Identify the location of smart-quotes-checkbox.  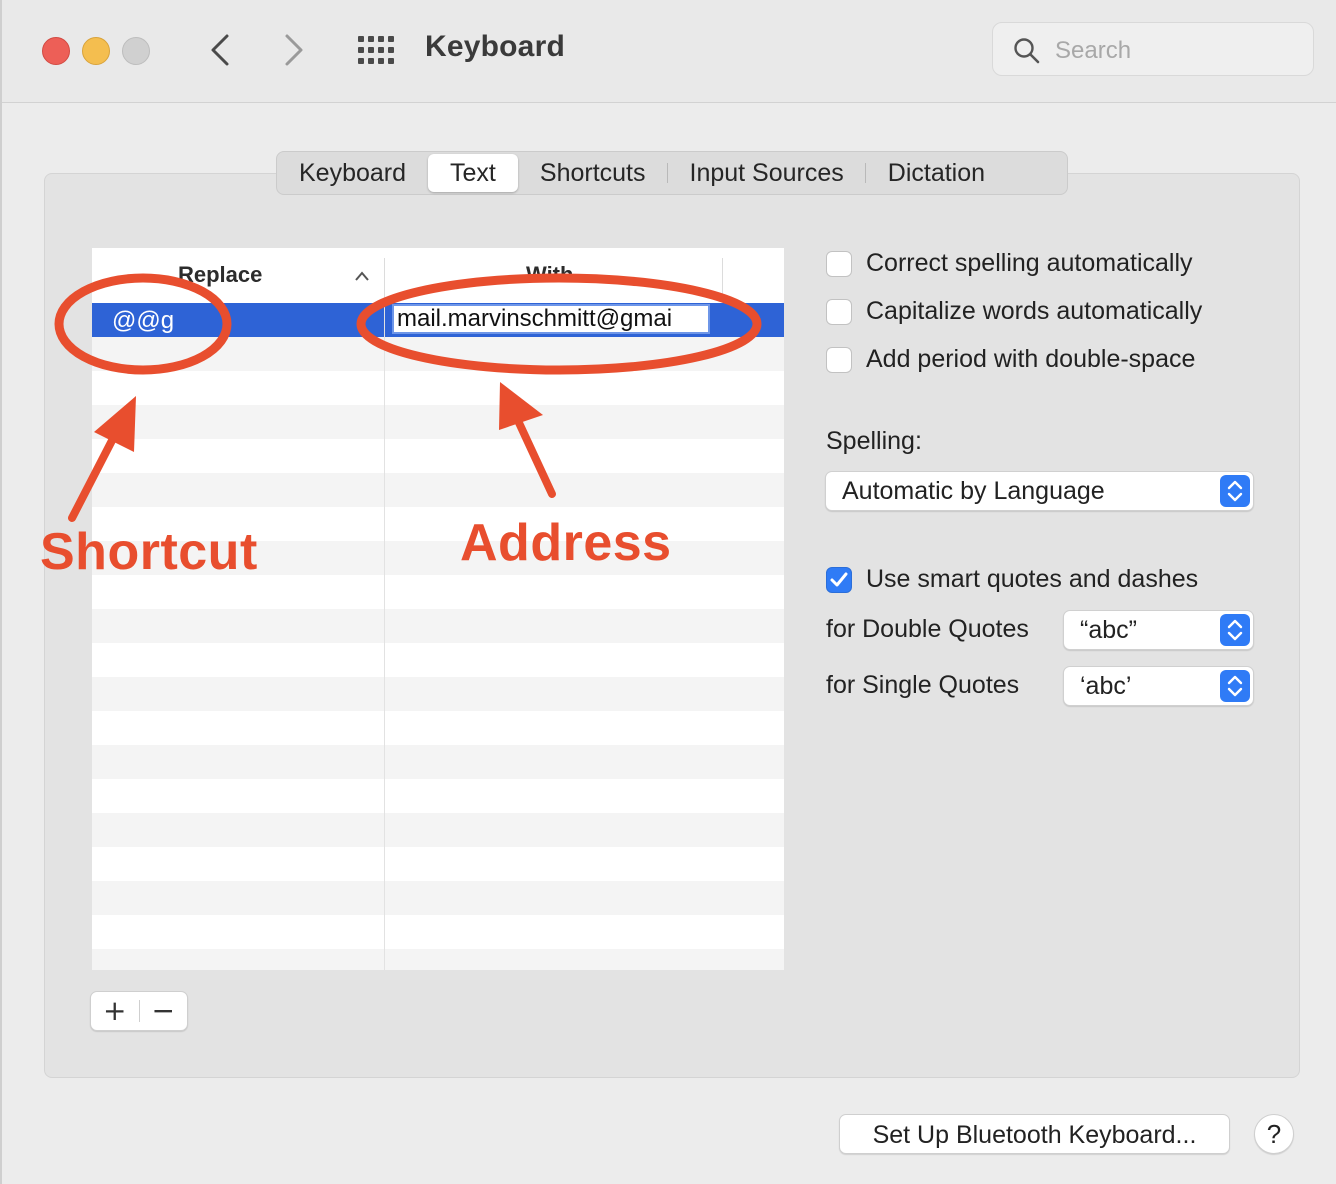
(839, 579).